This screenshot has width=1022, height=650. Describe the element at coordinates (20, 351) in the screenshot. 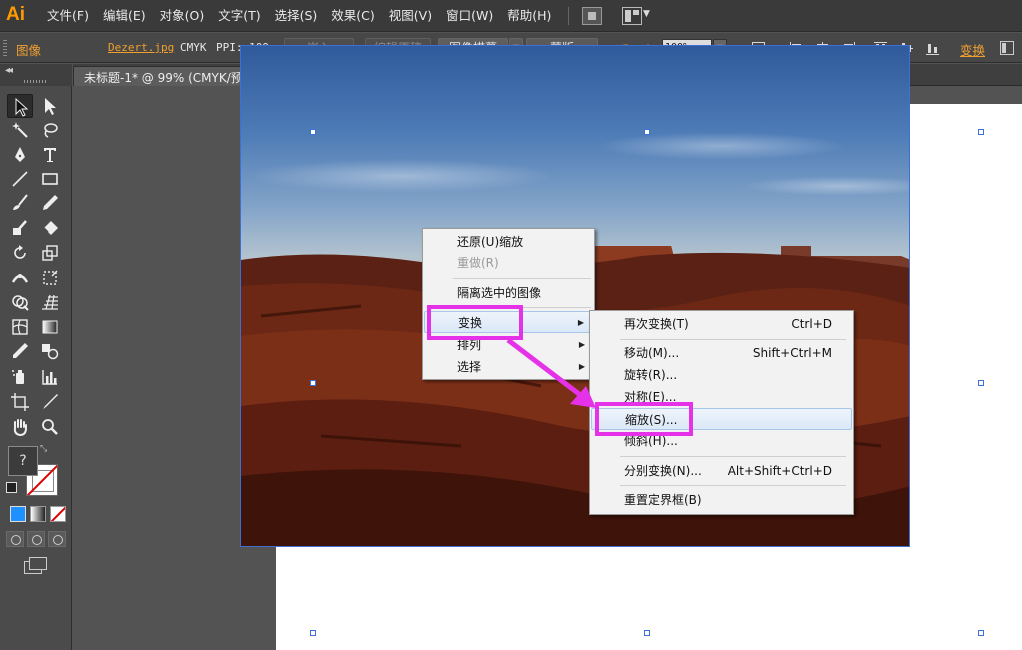

I see `eyedropper-tool-icon` at that location.